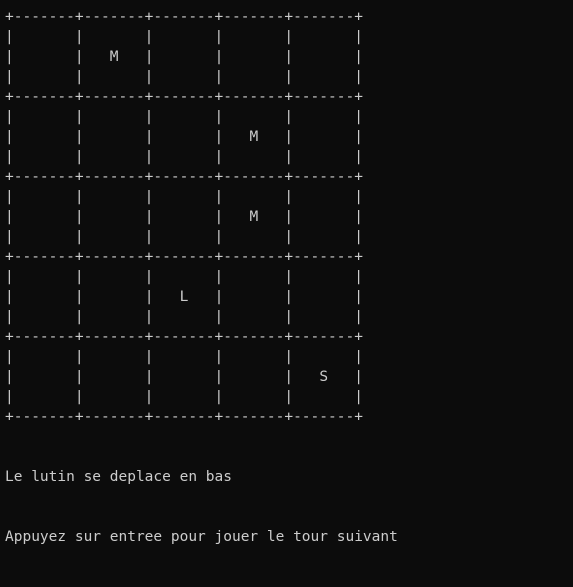 The image size is (573, 587). What do you see at coordinates (324, 377) in the screenshot?
I see `board-piece: S` at bounding box center [324, 377].